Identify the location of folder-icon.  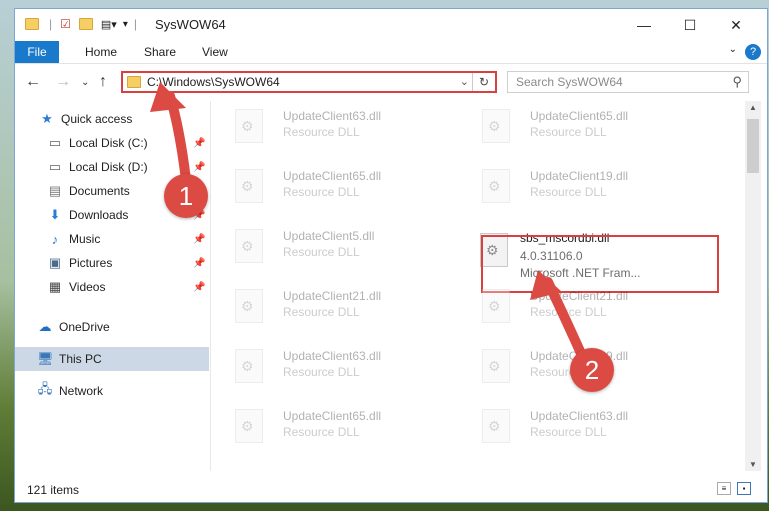
(134, 82).